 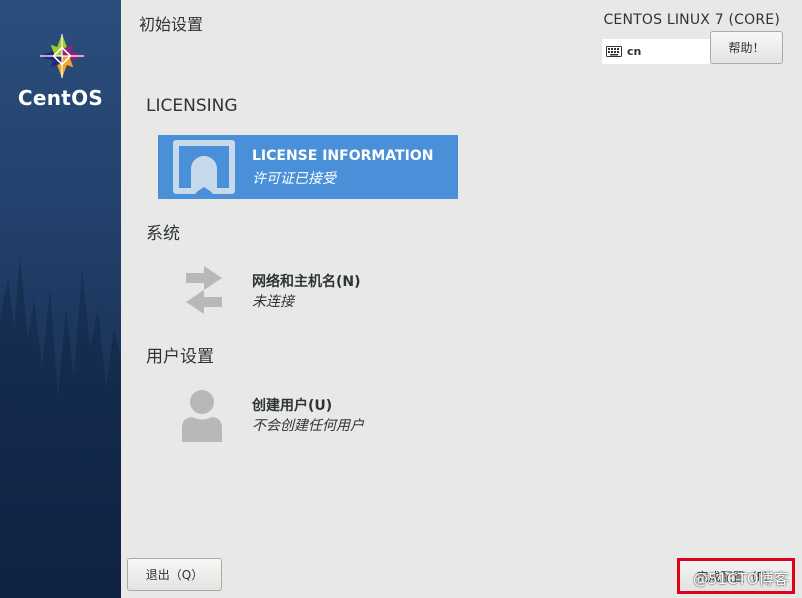 I want to click on product-title: CENTOS LINUX 7 (CORE), so click(x=691, y=20).